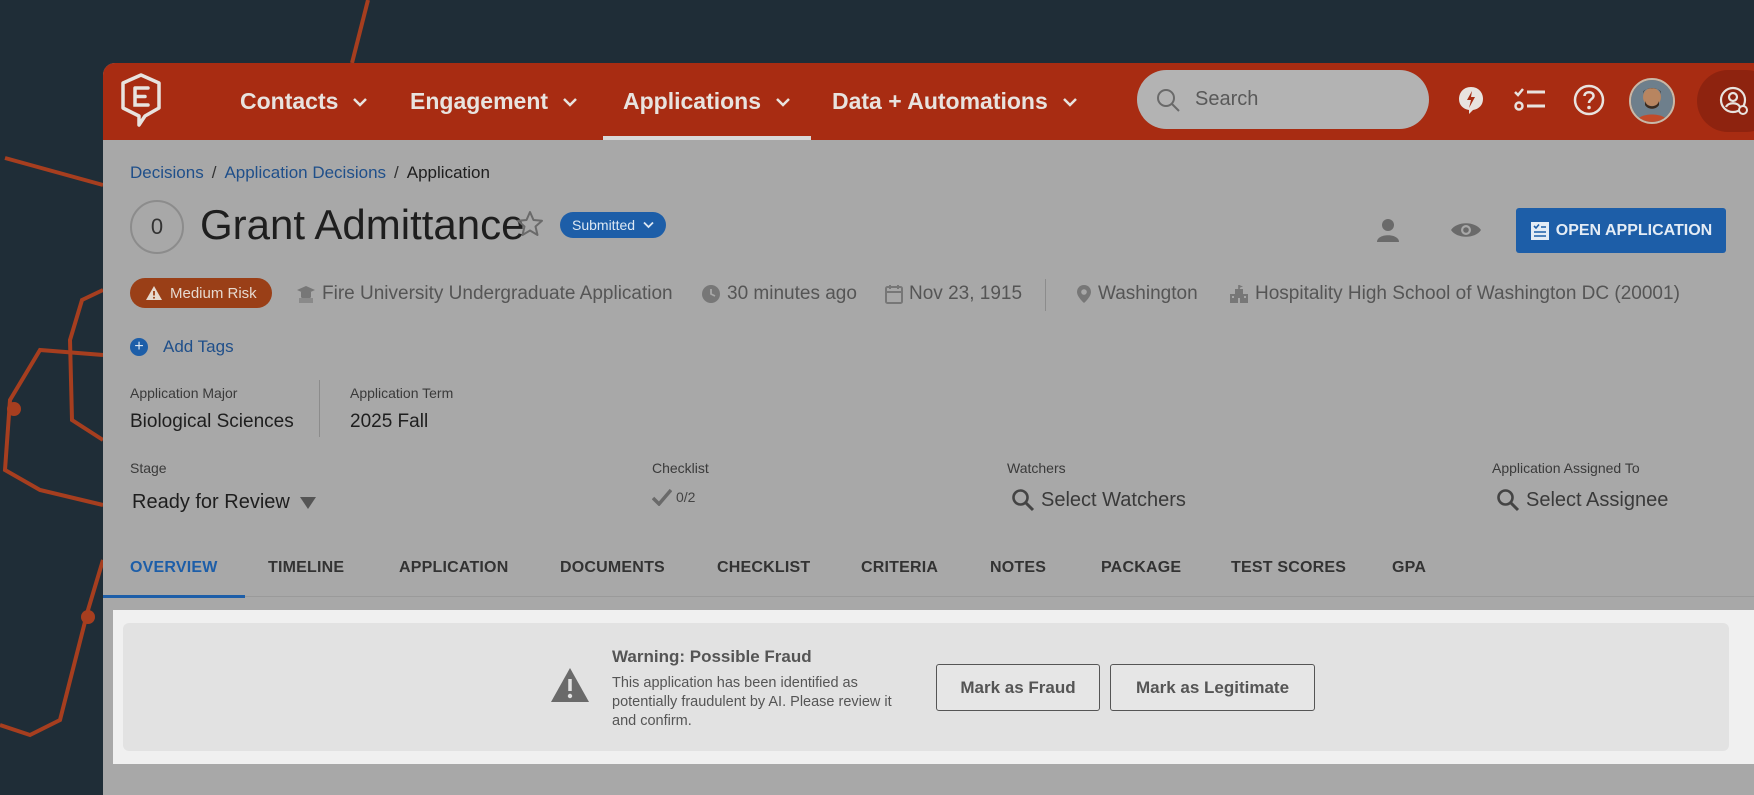  I want to click on time-ago: 30 minutes ago, so click(779, 294).